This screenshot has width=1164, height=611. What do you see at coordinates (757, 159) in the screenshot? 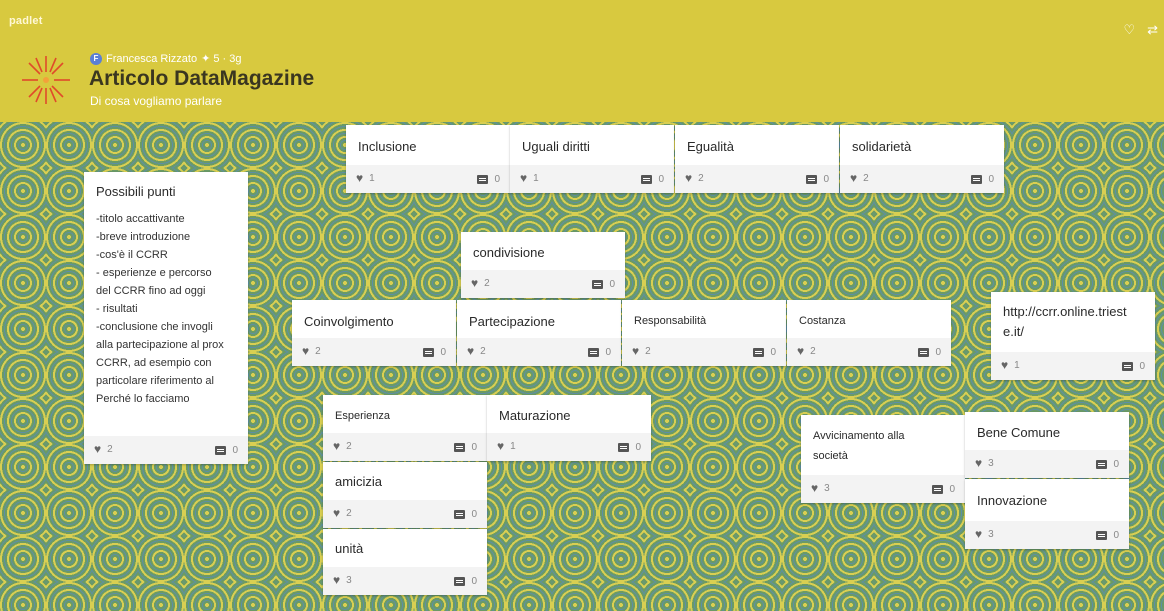
I see `post-card: Egualità ♥ 2 0` at bounding box center [757, 159].